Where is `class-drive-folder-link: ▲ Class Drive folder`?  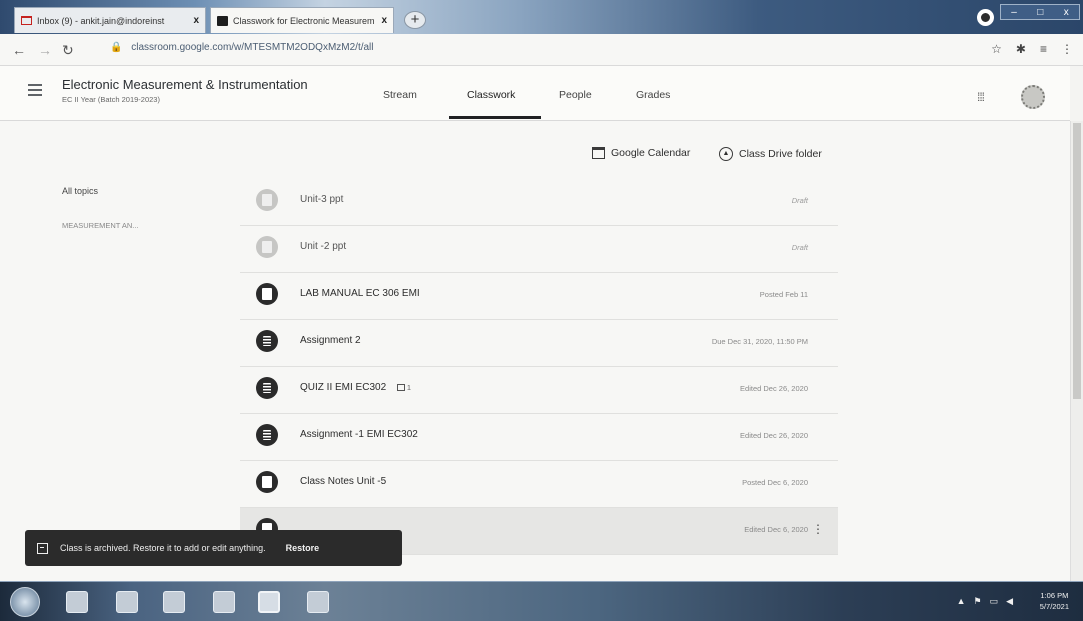
class-drive-folder-link: ▲ Class Drive folder is located at coordinates (770, 154).